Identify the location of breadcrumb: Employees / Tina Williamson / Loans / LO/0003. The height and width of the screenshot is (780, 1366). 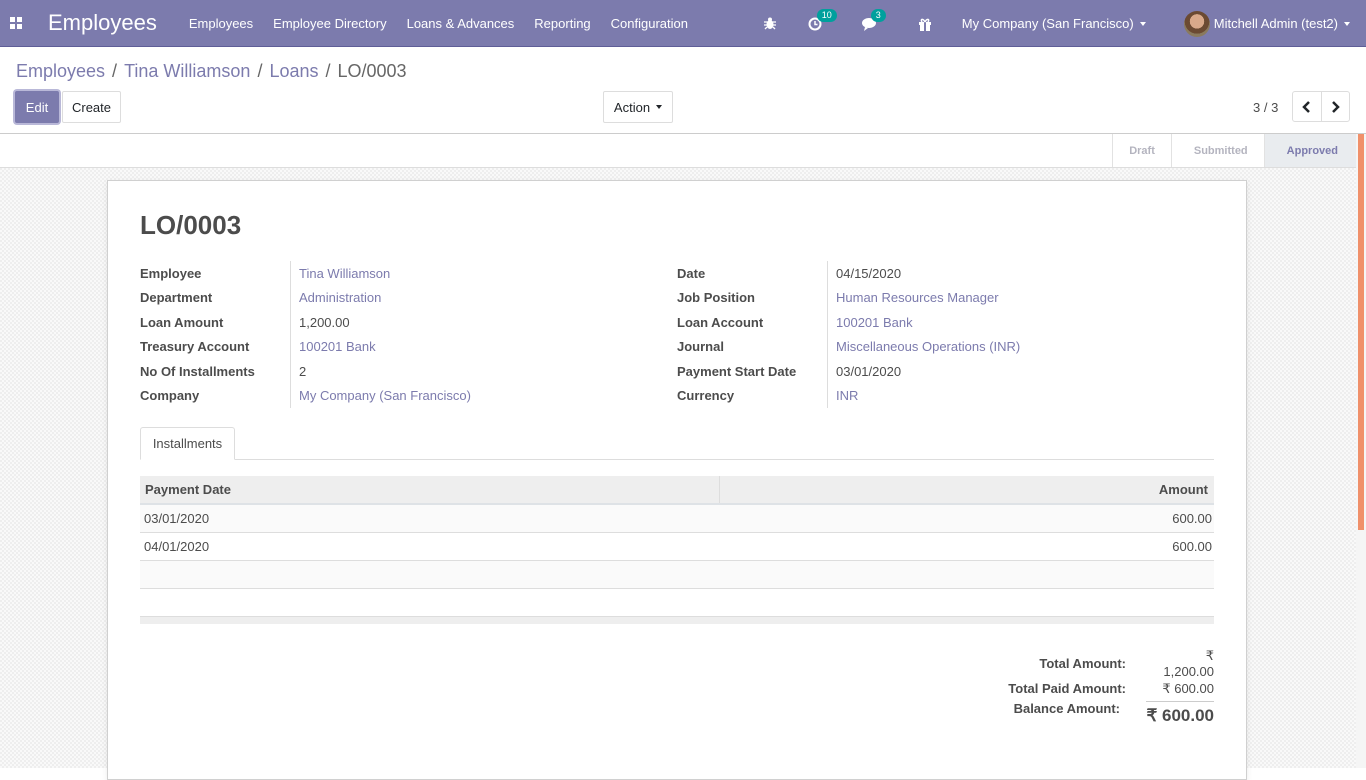
(211, 71).